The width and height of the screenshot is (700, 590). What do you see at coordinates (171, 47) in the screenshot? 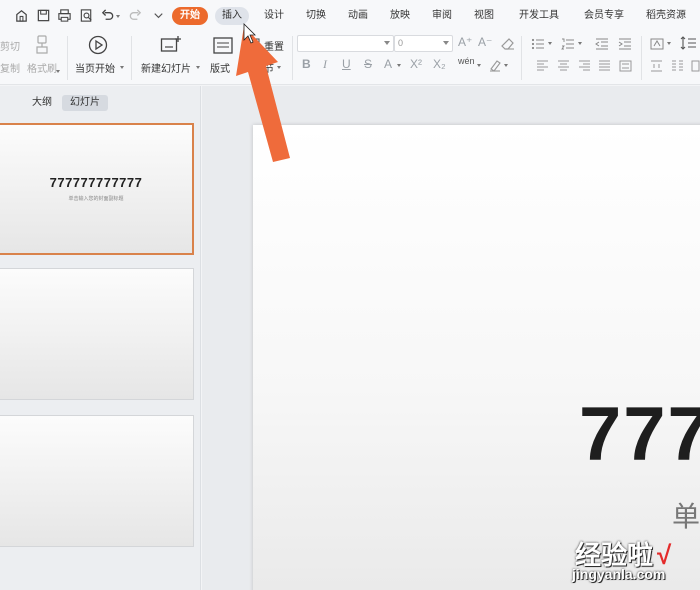
I see `new-slide-icon` at bounding box center [171, 47].